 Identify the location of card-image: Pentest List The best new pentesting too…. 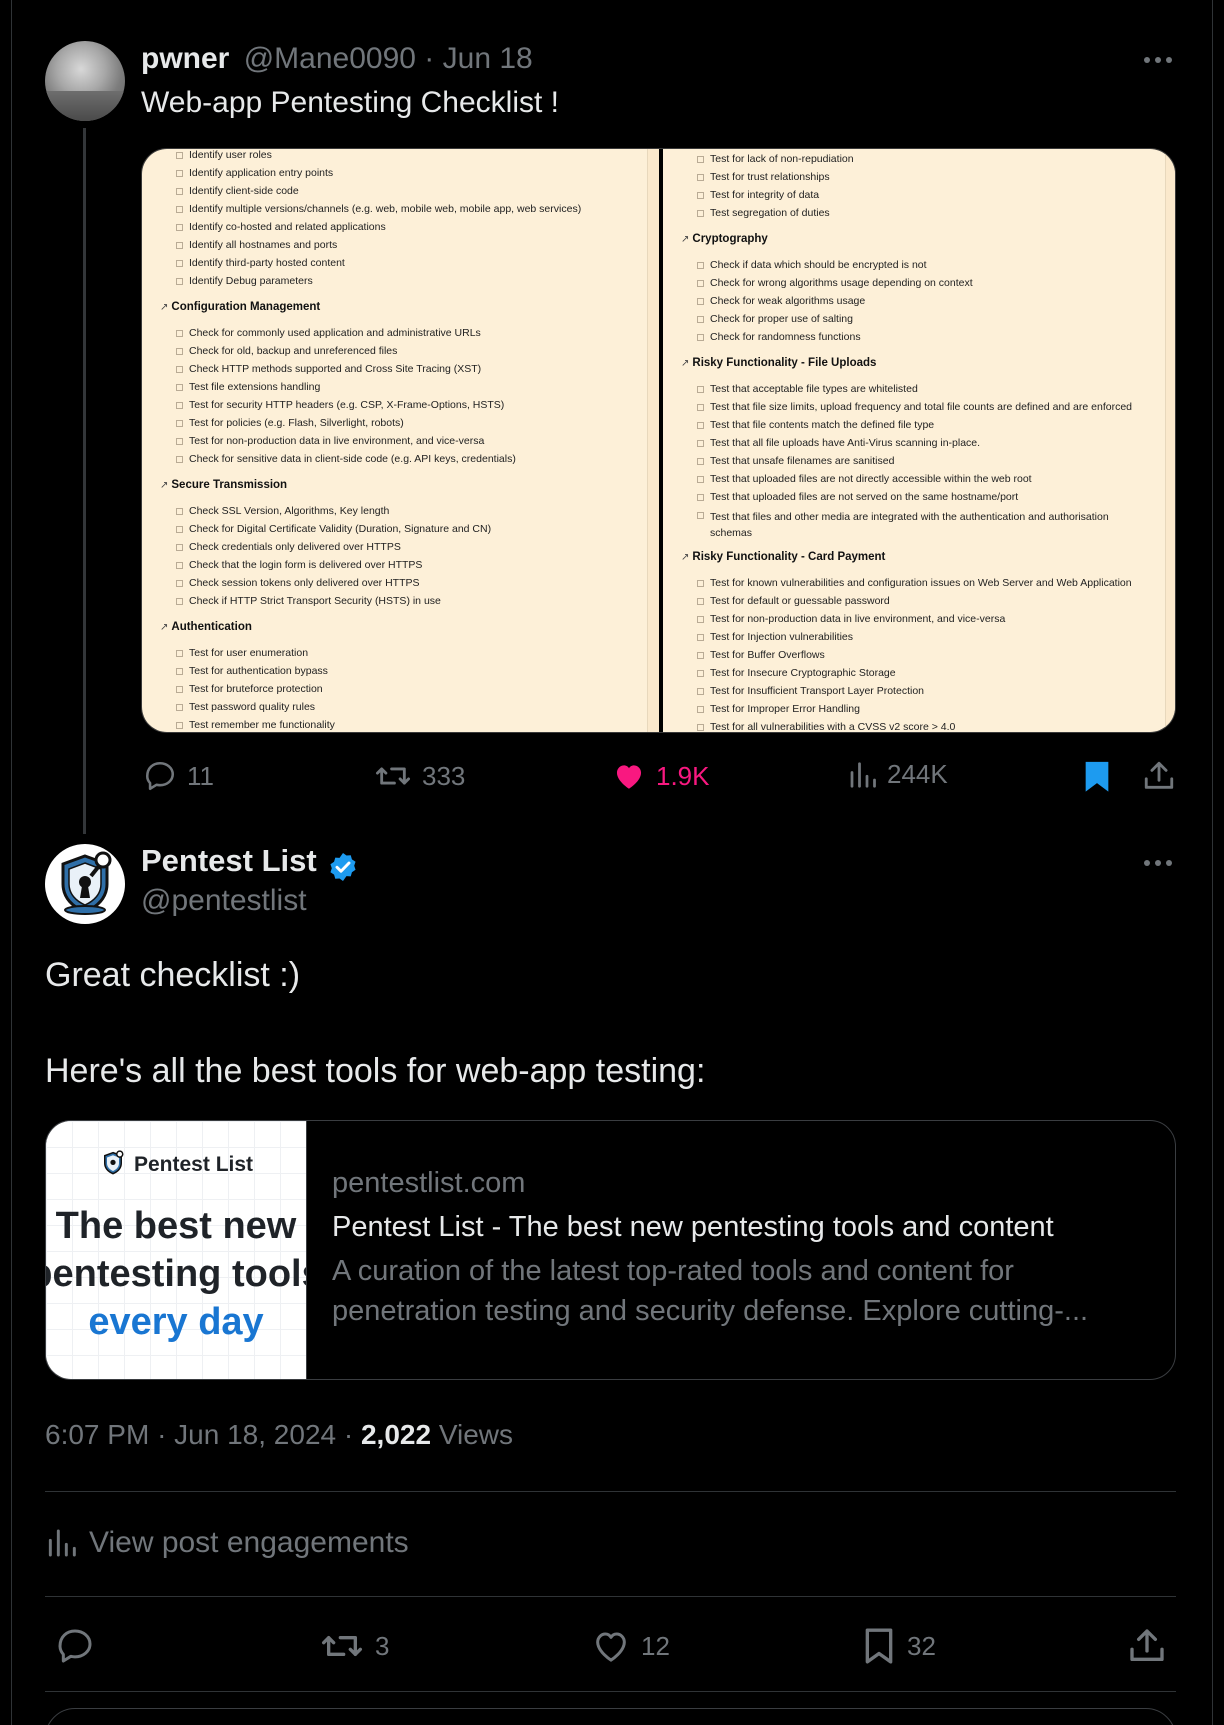
(176, 1250).